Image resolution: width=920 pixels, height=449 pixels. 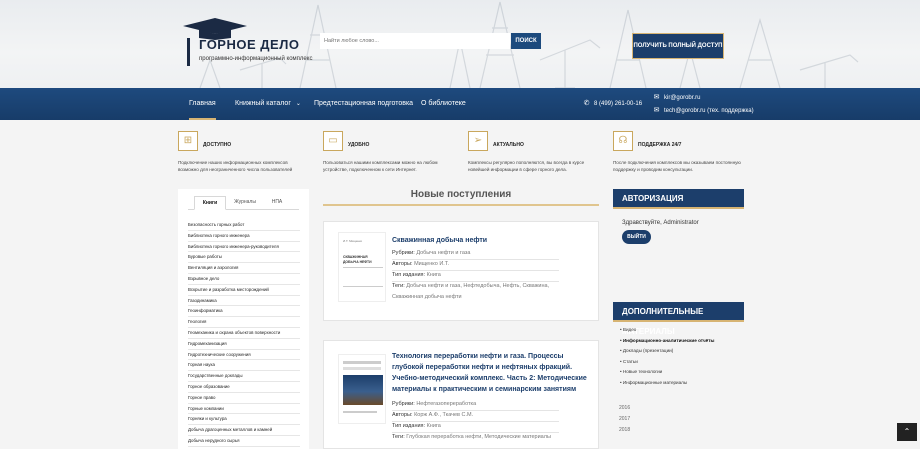 What do you see at coordinates (244, 387) in the screenshot?
I see `sidebar-category-item: Горное образование` at bounding box center [244, 387].